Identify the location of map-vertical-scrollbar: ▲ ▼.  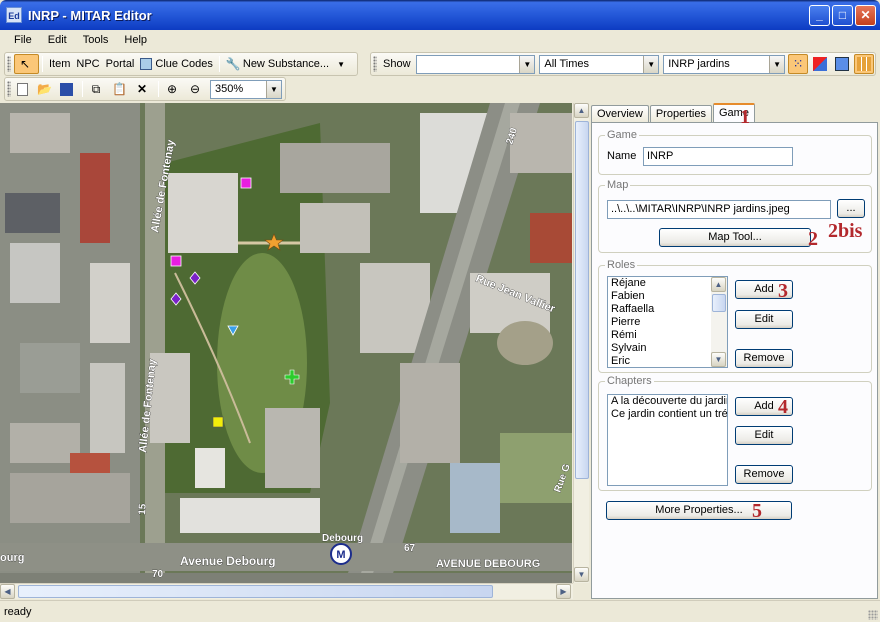
(581, 343).